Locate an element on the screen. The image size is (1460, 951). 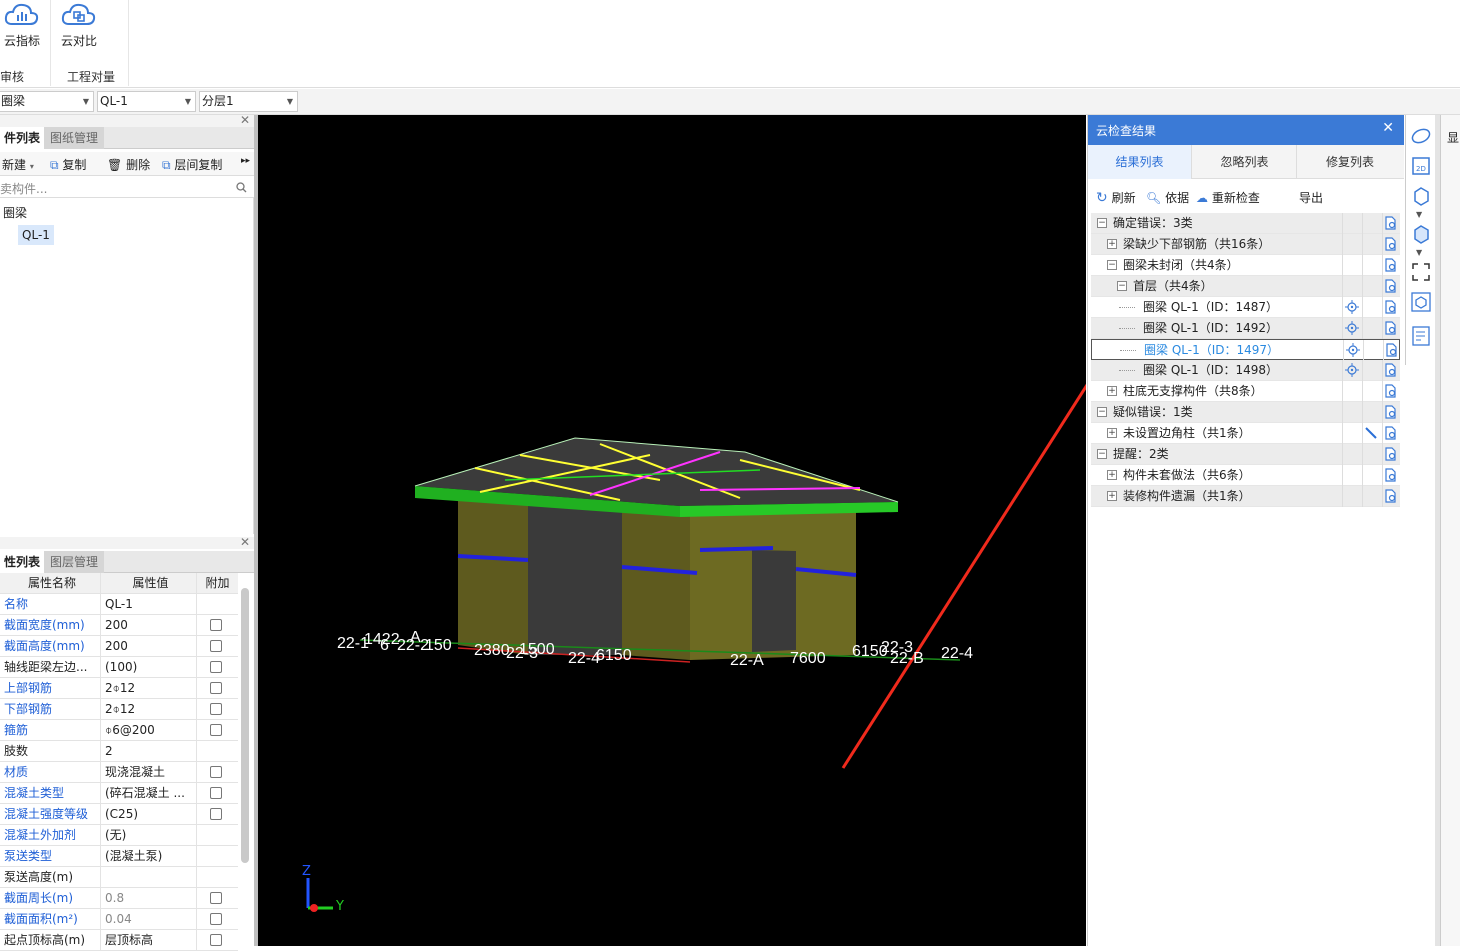
property-row: 起点顶标高(m) 层顶标高 is located at coordinates (119, 940).